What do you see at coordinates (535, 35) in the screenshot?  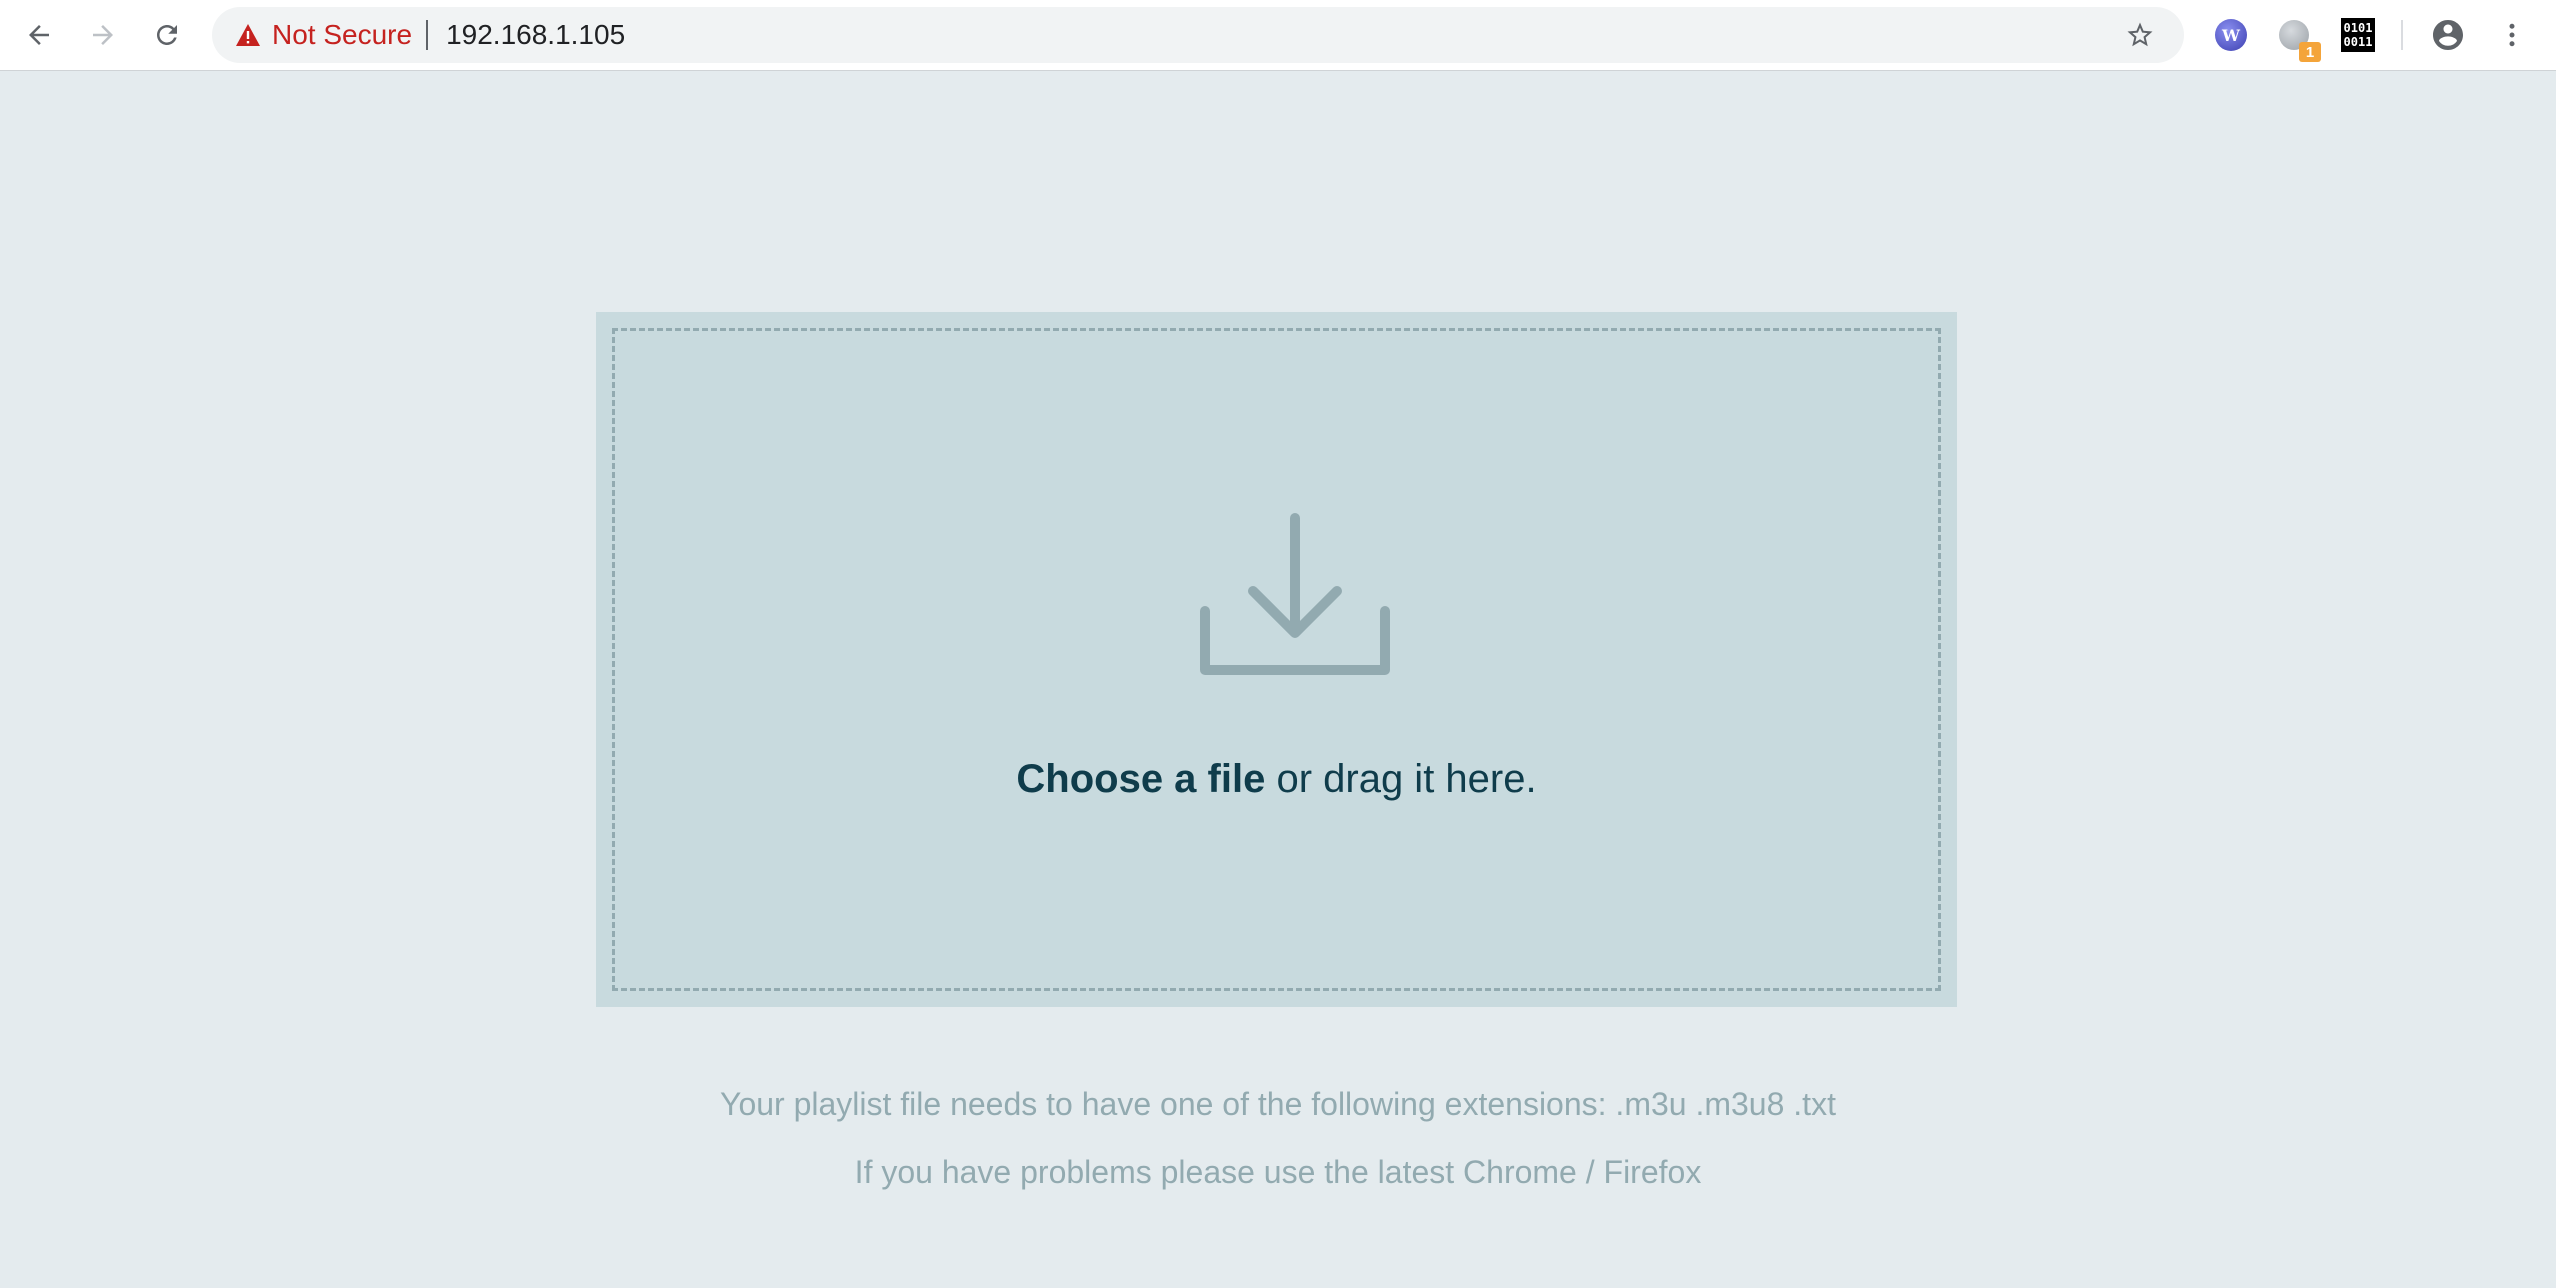 I see `url-text: 192.168.1.105` at bounding box center [535, 35].